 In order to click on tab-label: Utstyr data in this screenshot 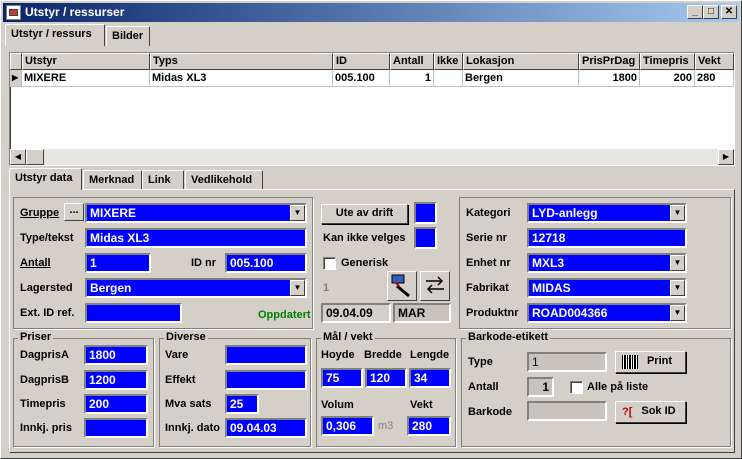, I will do `click(44, 178)`.